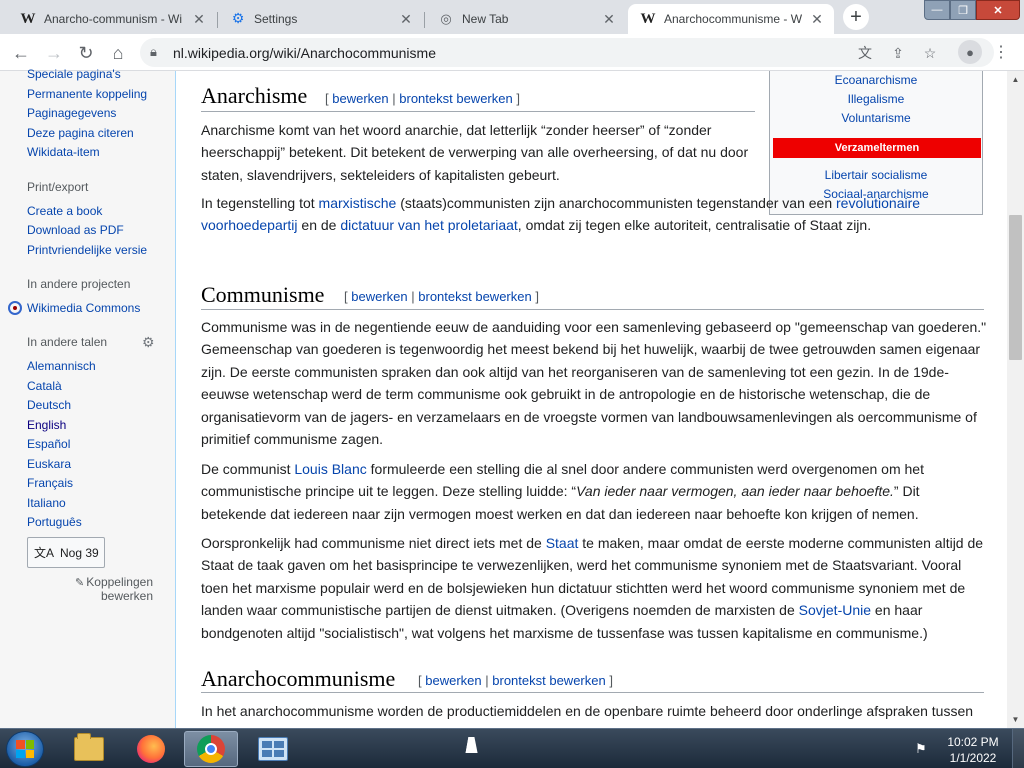 The image size is (1024, 768). What do you see at coordinates (865, 53) in the screenshot?
I see `translate-icon: 文` at bounding box center [865, 53].